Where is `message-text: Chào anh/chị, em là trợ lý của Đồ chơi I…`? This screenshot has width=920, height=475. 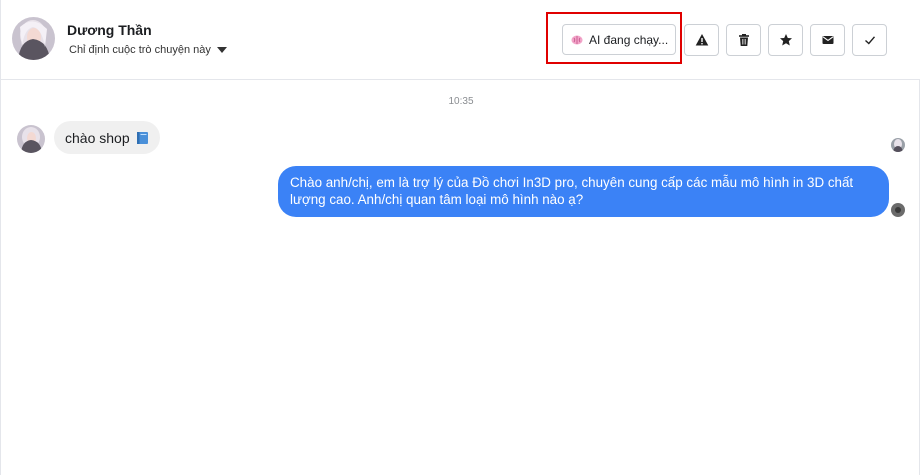 message-text: Chào anh/chị, em là trợ lý của Đồ chơi I… is located at coordinates (572, 191).